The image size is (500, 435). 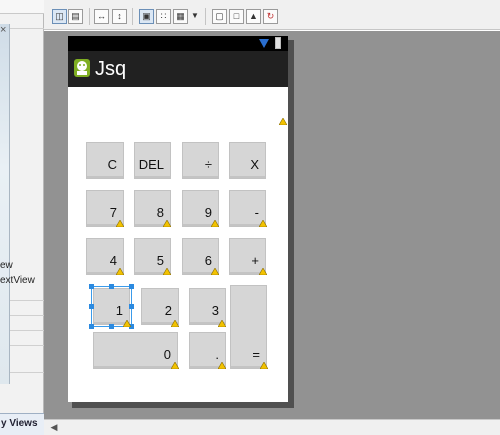 I want to click on scroll-left-icon: ◀, so click(x=54, y=427).